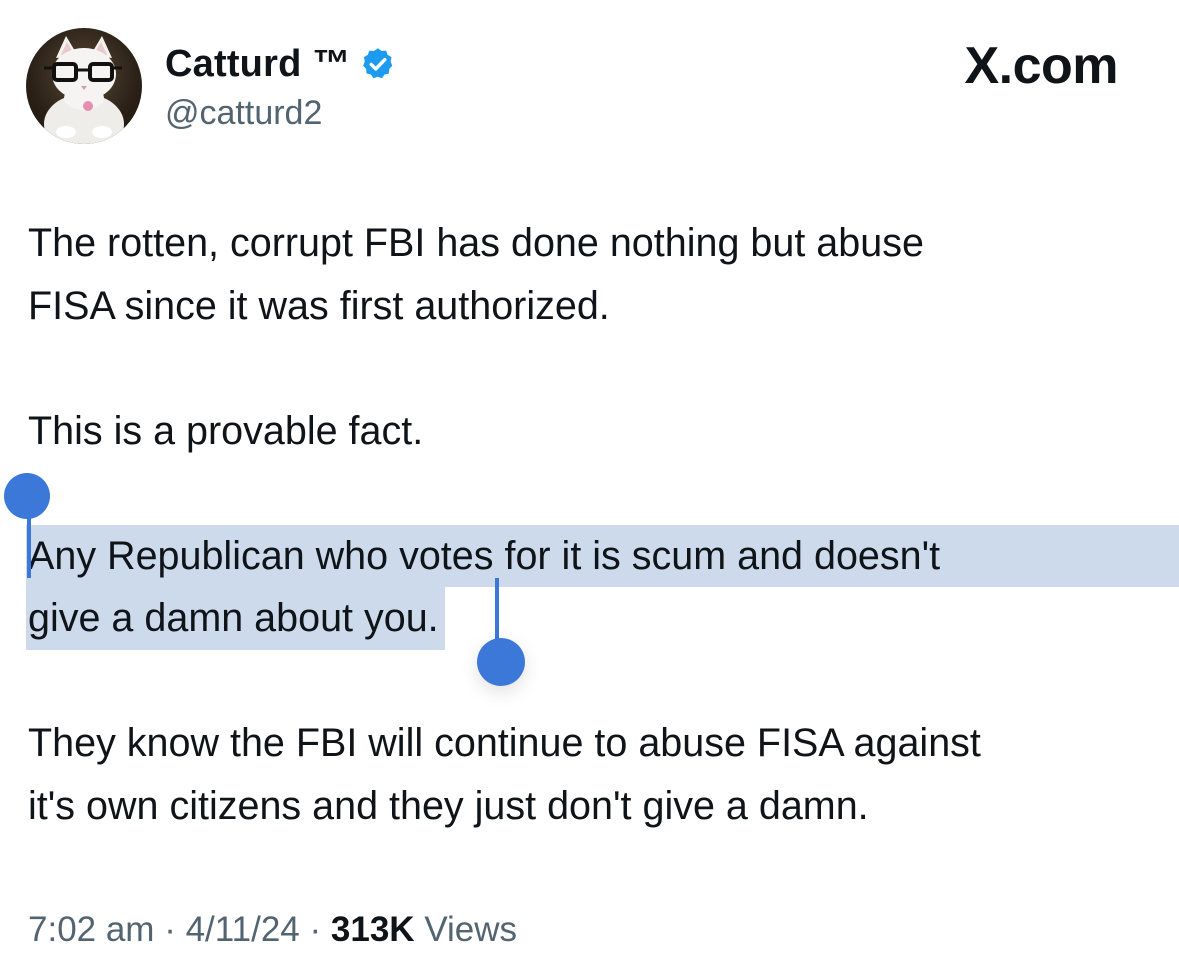 This screenshot has width=1179, height=977. Describe the element at coordinates (84, 90) in the screenshot. I see `cat-with-glasses-icon` at that location.